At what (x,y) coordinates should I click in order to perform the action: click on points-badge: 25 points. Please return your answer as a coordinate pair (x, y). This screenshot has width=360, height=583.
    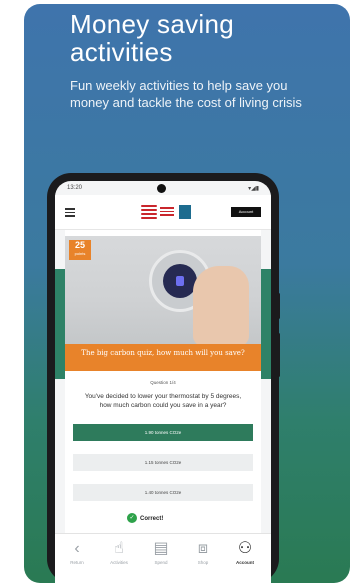
    Looking at the image, I should click on (80, 250).